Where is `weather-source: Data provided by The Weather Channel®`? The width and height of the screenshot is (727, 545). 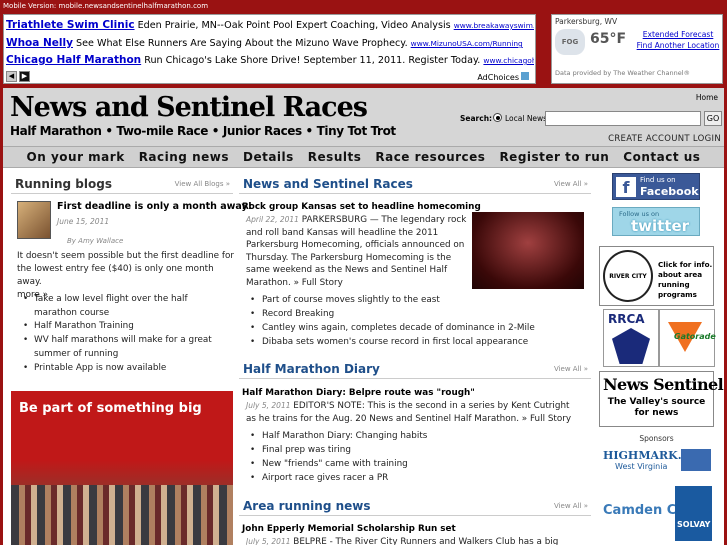 weather-source: Data provided by The Weather Channel® is located at coordinates (622, 73).